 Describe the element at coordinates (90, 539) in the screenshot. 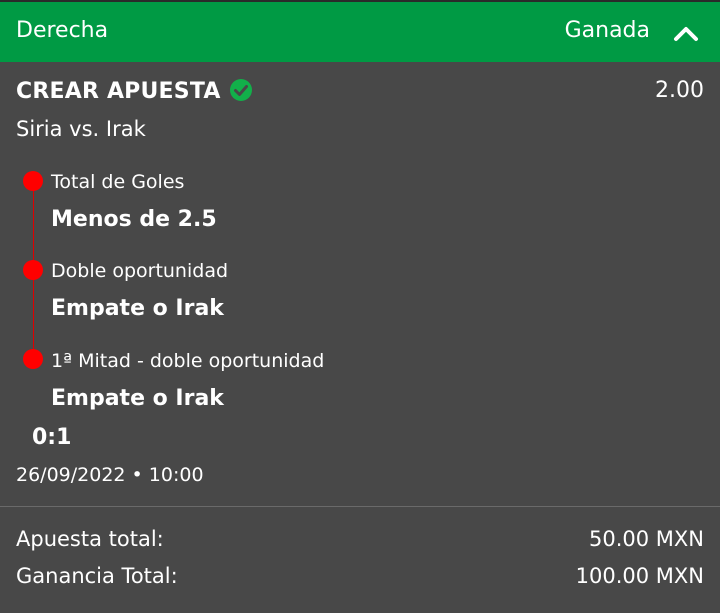

I see `stake-label: Apuesta total:` at that location.